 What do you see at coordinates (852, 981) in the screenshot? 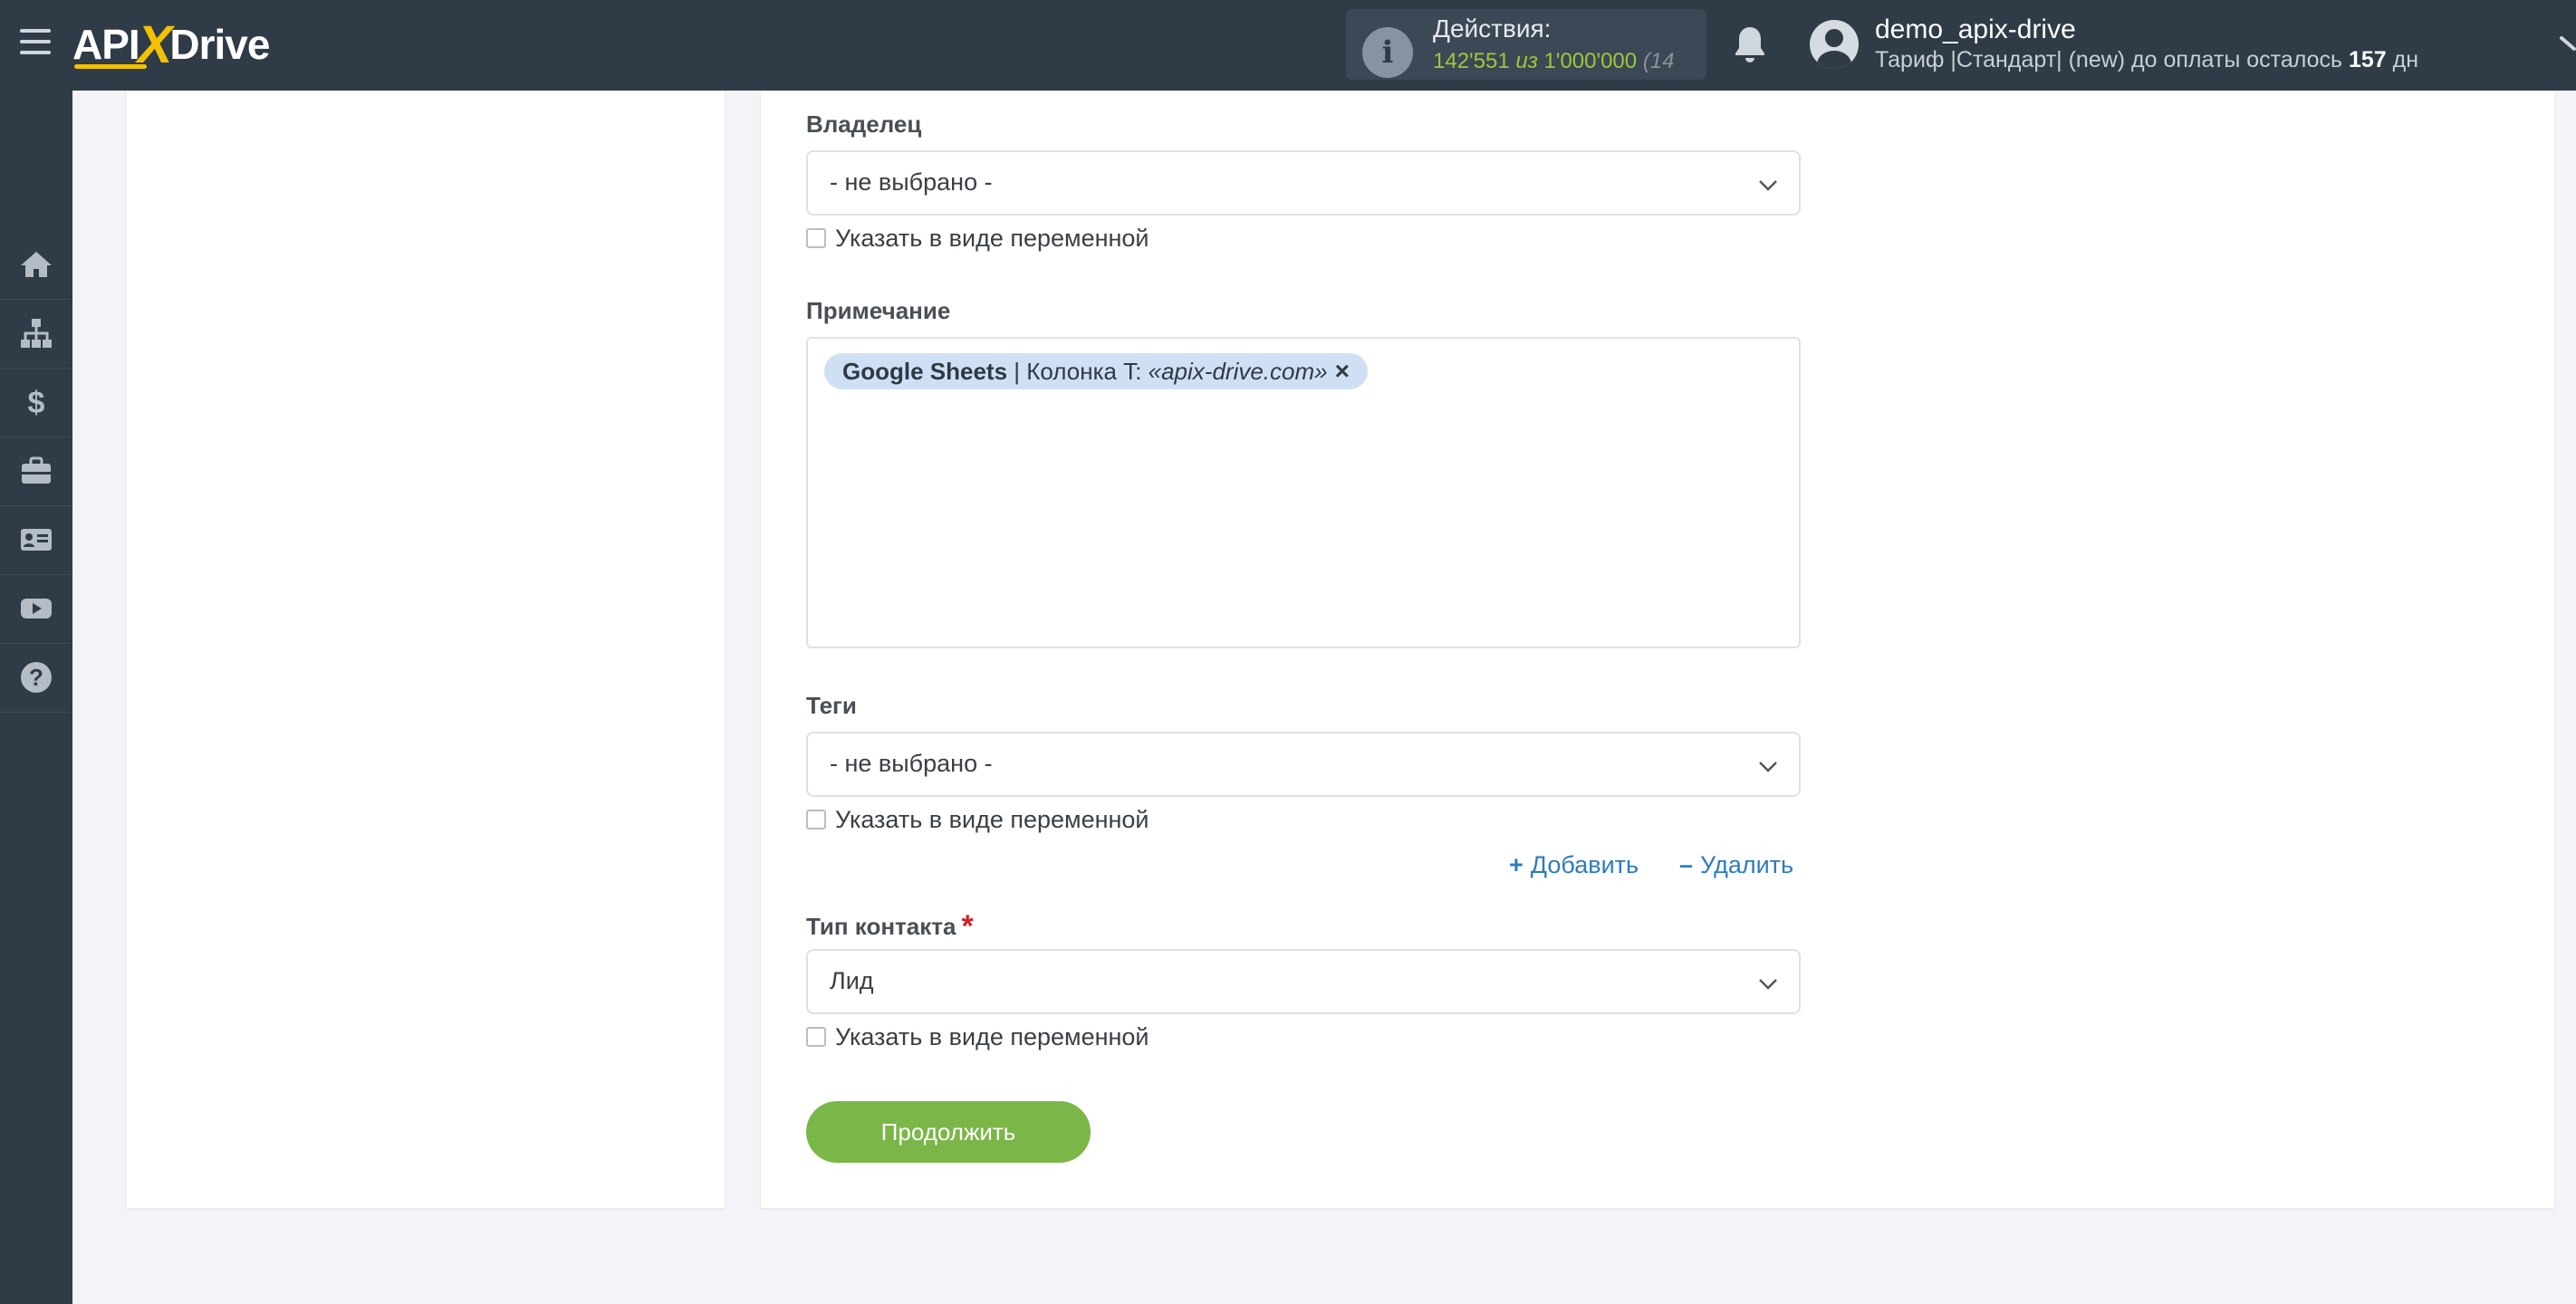
I see `contact-type-select-value: Лид` at bounding box center [852, 981].